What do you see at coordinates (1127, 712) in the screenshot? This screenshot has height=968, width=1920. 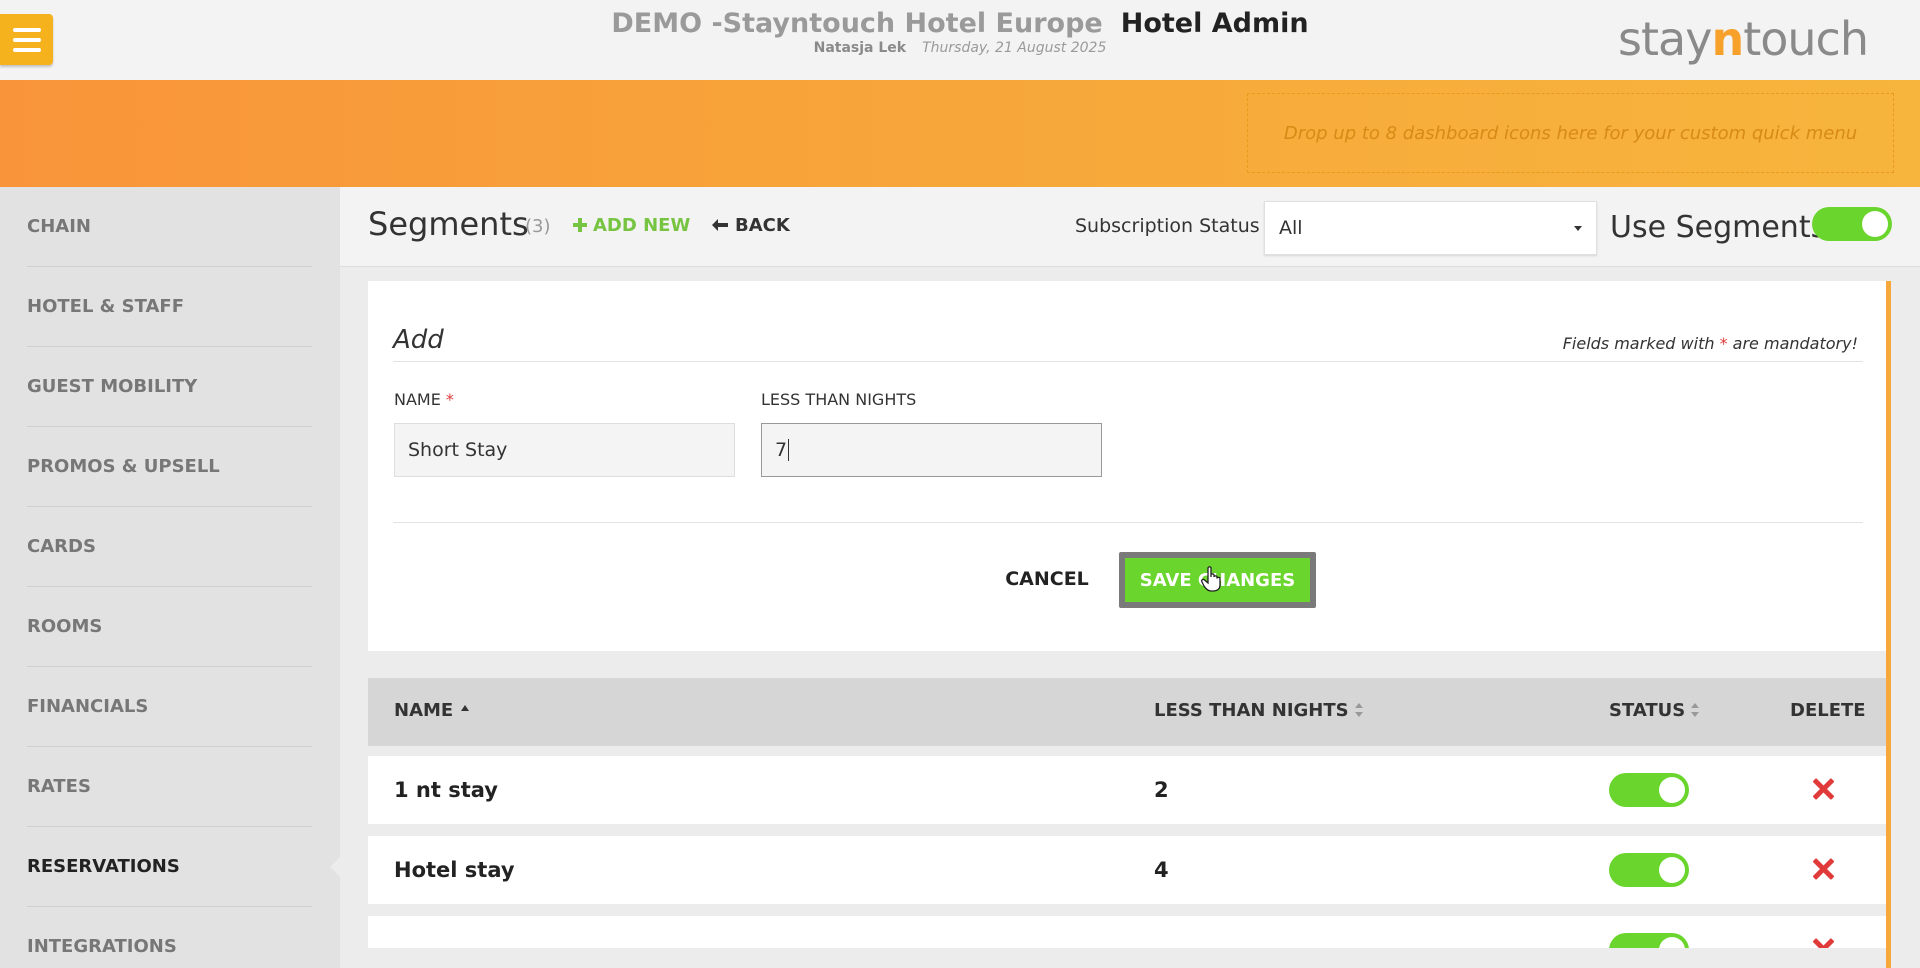 I see `table-header: NAME LESS THAN NIGHTS STATUS DELETE` at bounding box center [1127, 712].